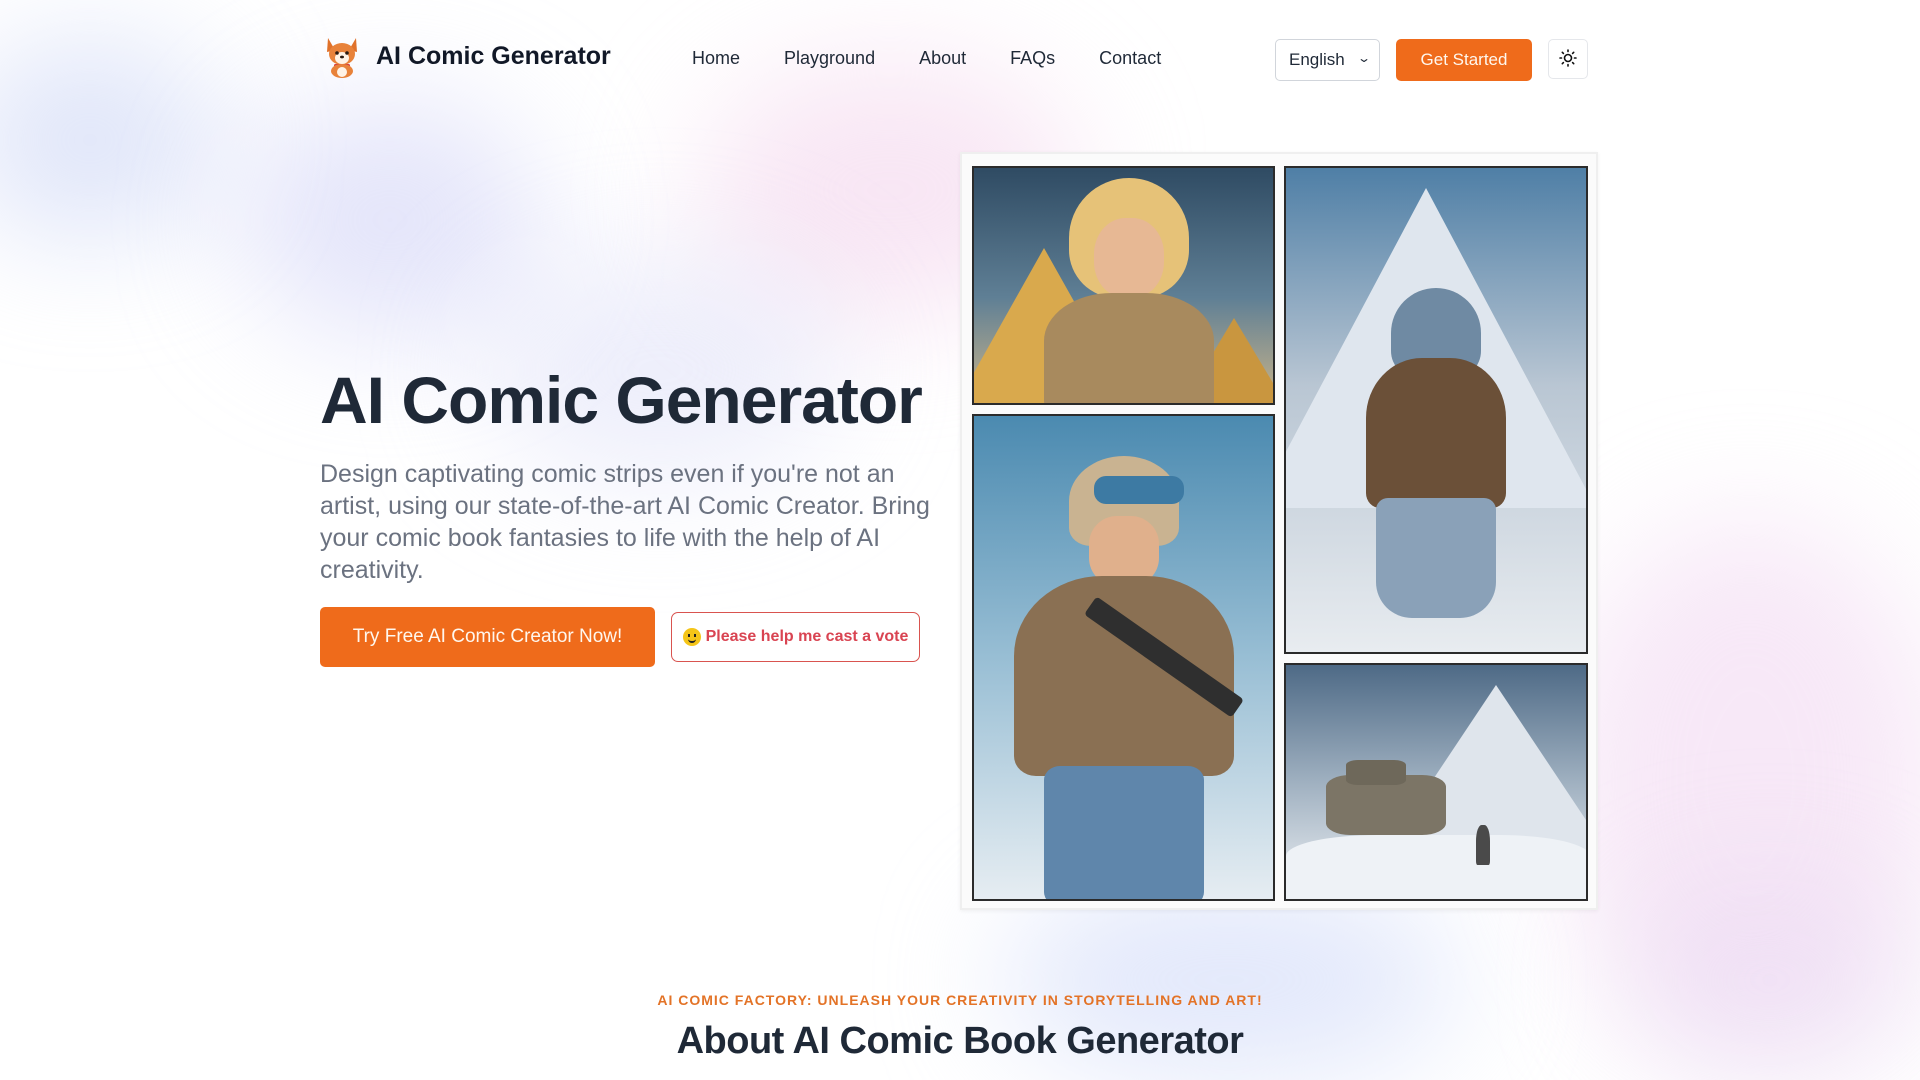  I want to click on main-nav: Home Playground About FAQs Contact, so click(926, 58).